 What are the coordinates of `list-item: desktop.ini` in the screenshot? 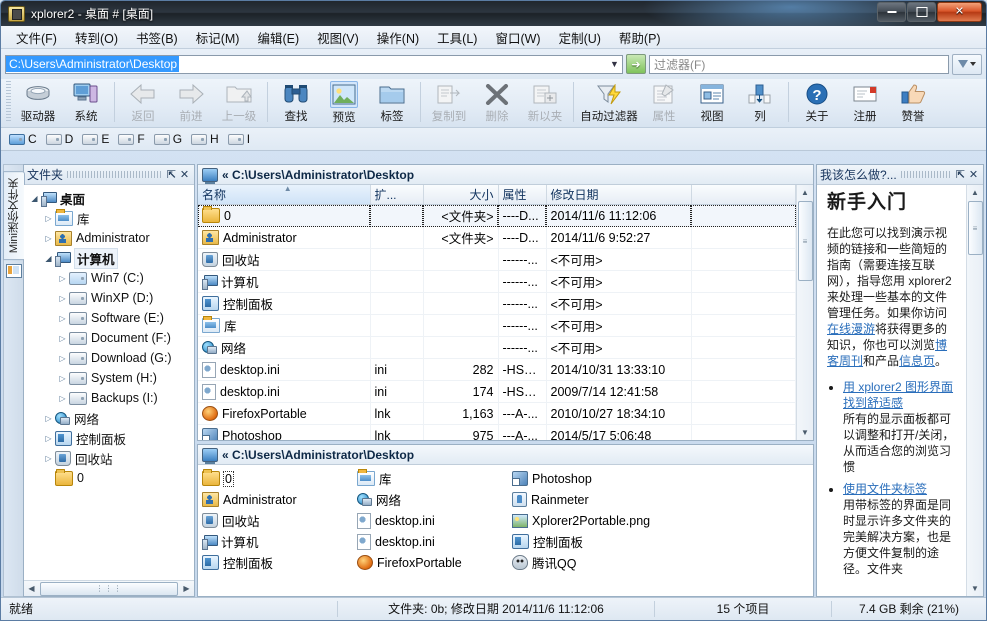 It's located at (434, 520).